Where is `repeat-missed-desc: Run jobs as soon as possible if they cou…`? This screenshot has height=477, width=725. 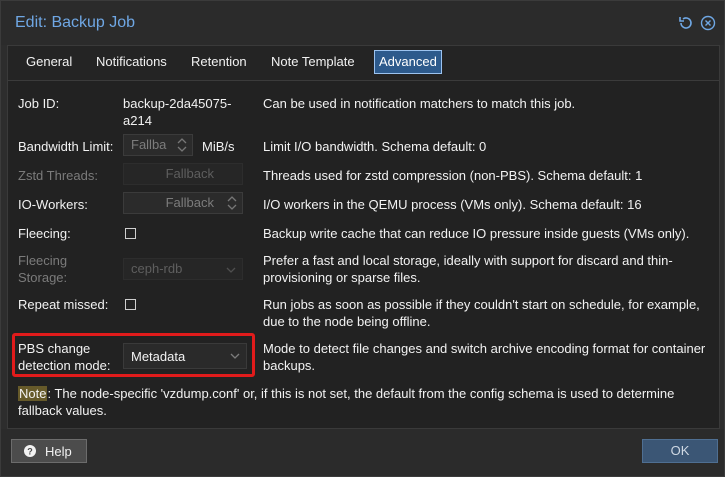 repeat-missed-desc: Run jobs as soon as possible if they cou… is located at coordinates (488, 313).